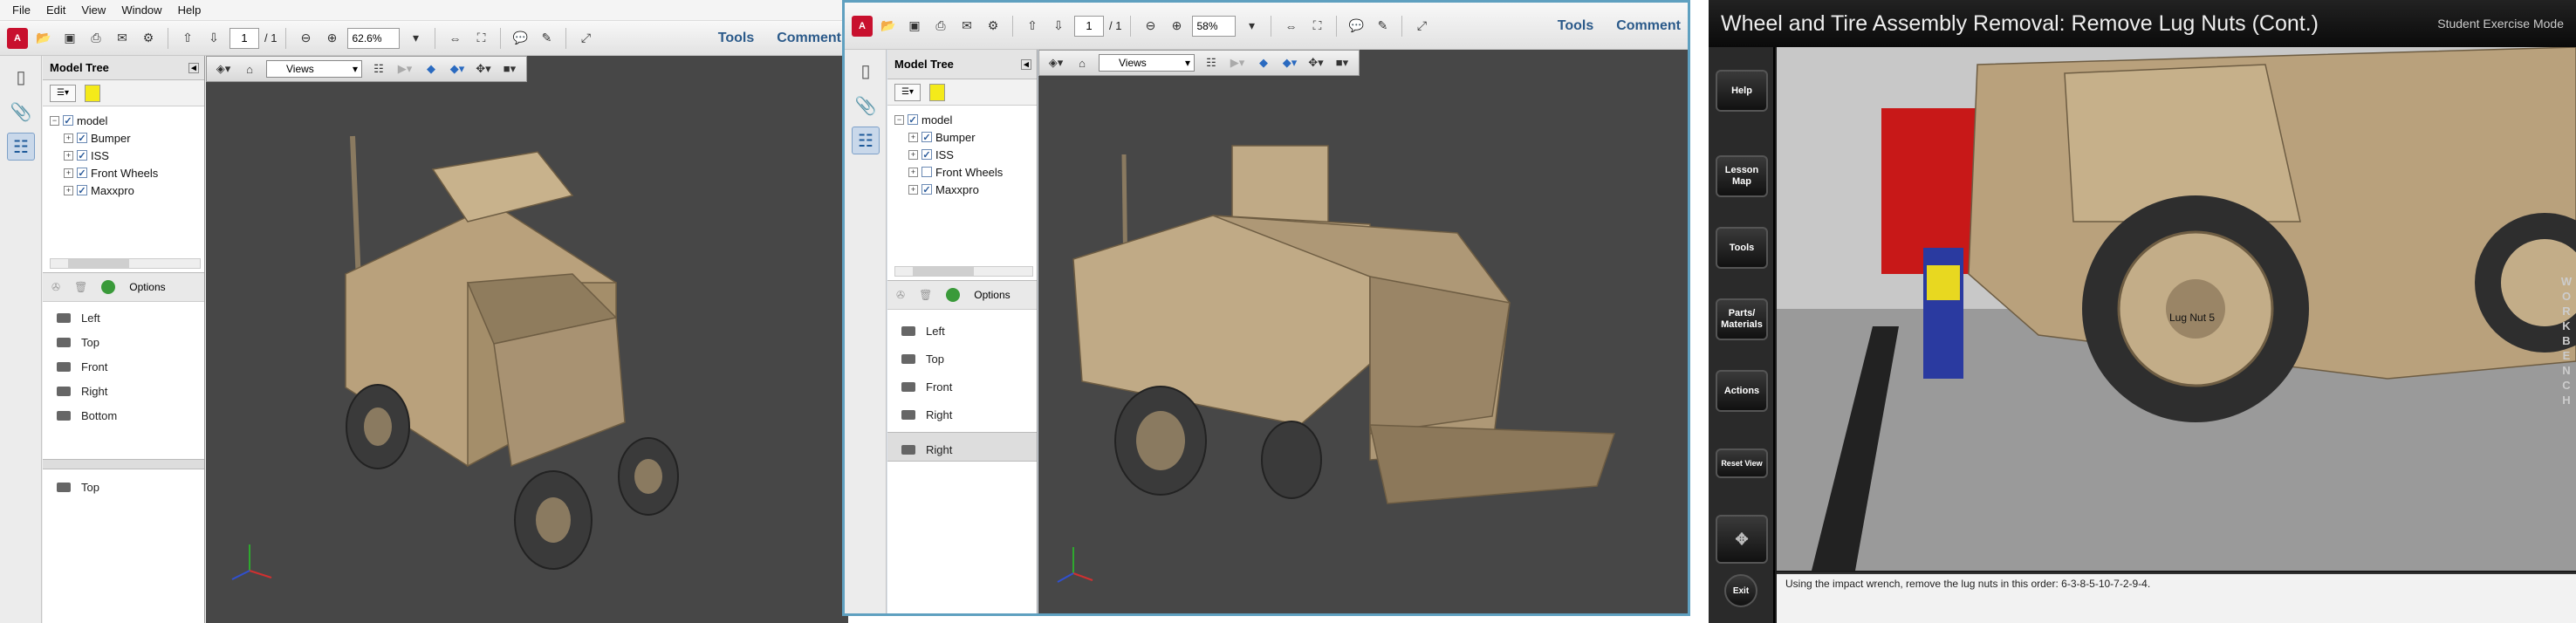  What do you see at coordinates (585, 38) in the screenshot?
I see `expand-icon: ⤢` at bounding box center [585, 38].